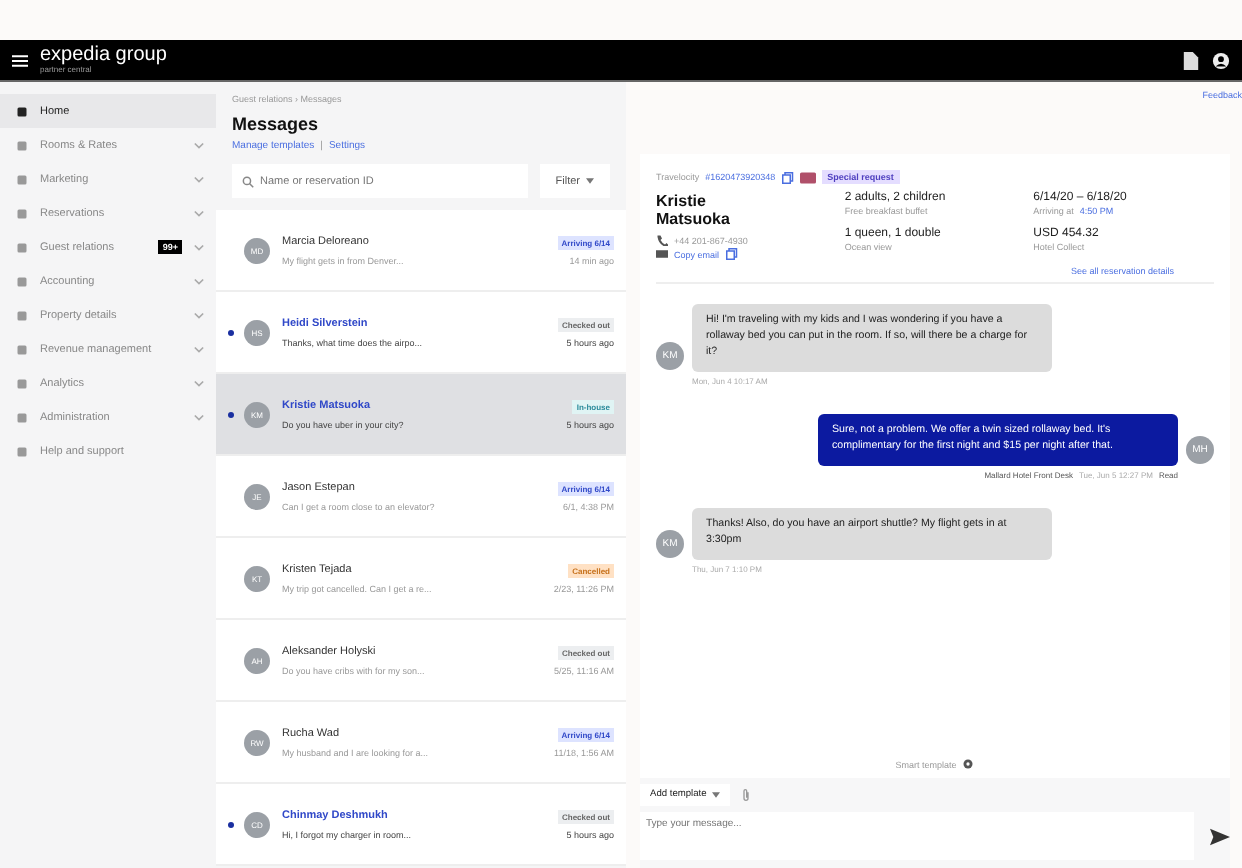  Describe the element at coordinates (103, 56) in the screenshot. I see `brand-logo: expedia group` at that location.